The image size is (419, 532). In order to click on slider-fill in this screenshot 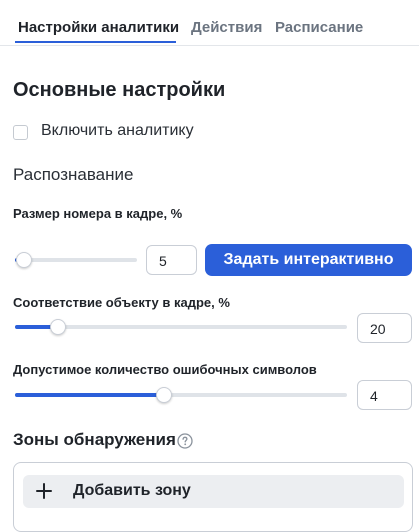, I will do `click(90, 395)`.